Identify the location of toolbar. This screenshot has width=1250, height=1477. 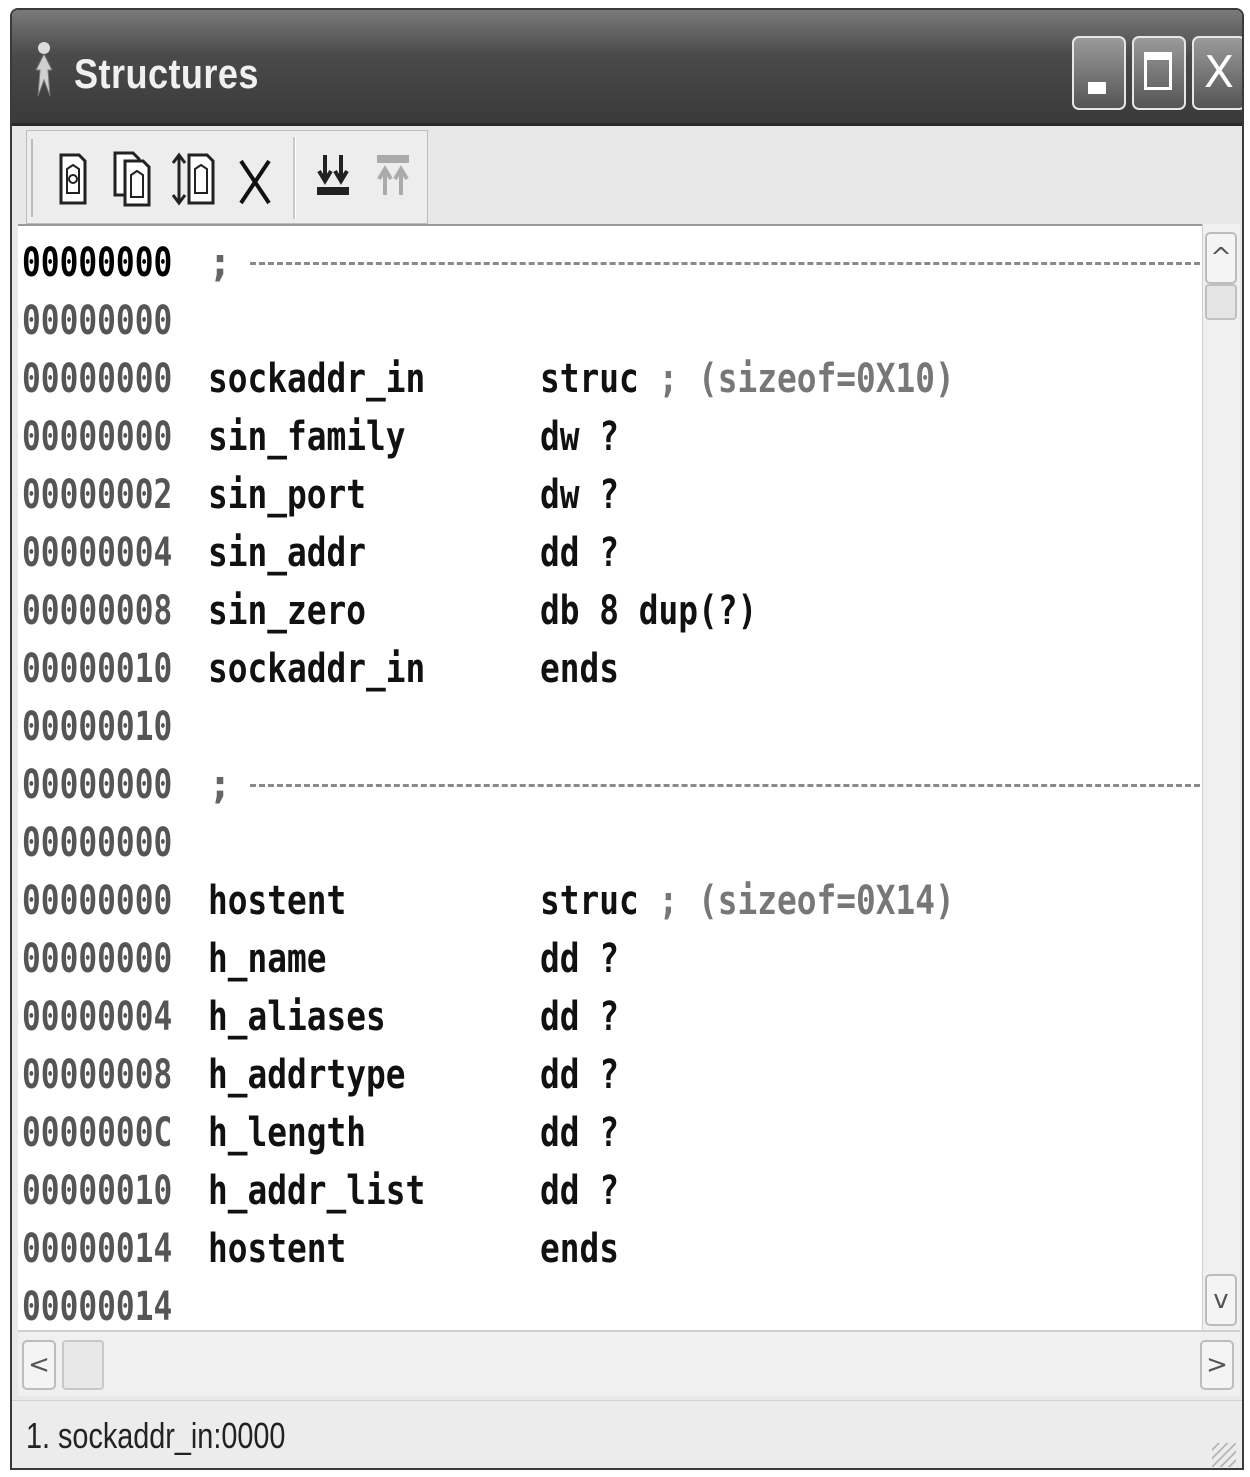
(227, 177).